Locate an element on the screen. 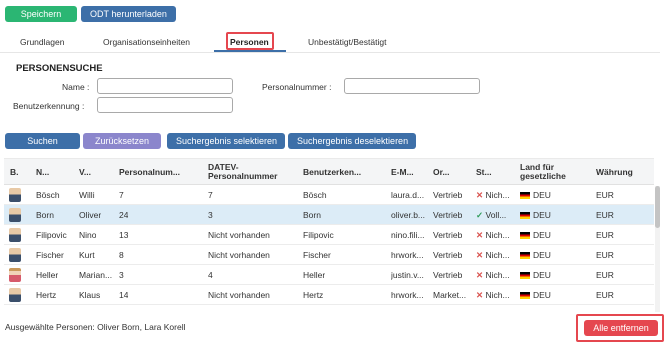  cell-benutzerkennung: Bösch is located at coordinates (315, 195).